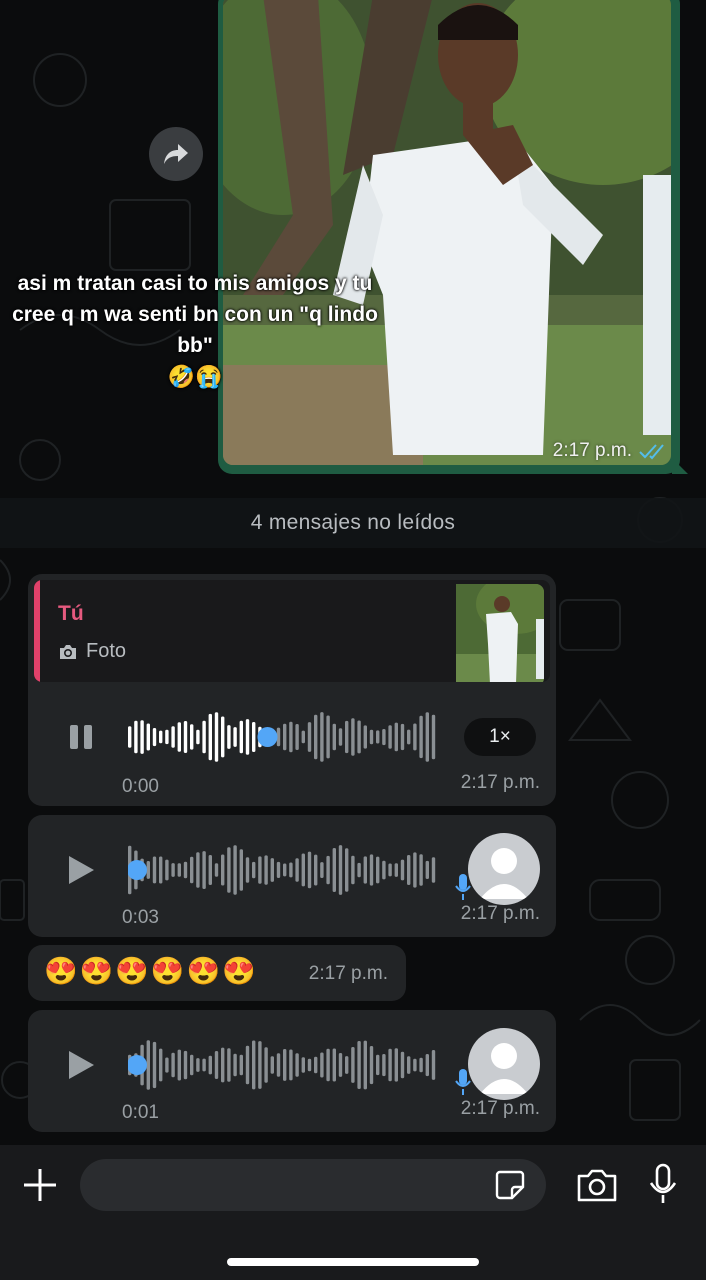 The height and width of the screenshot is (1280, 706). What do you see at coordinates (597, 1185) in the screenshot?
I see `camera-icon` at bounding box center [597, 1185].